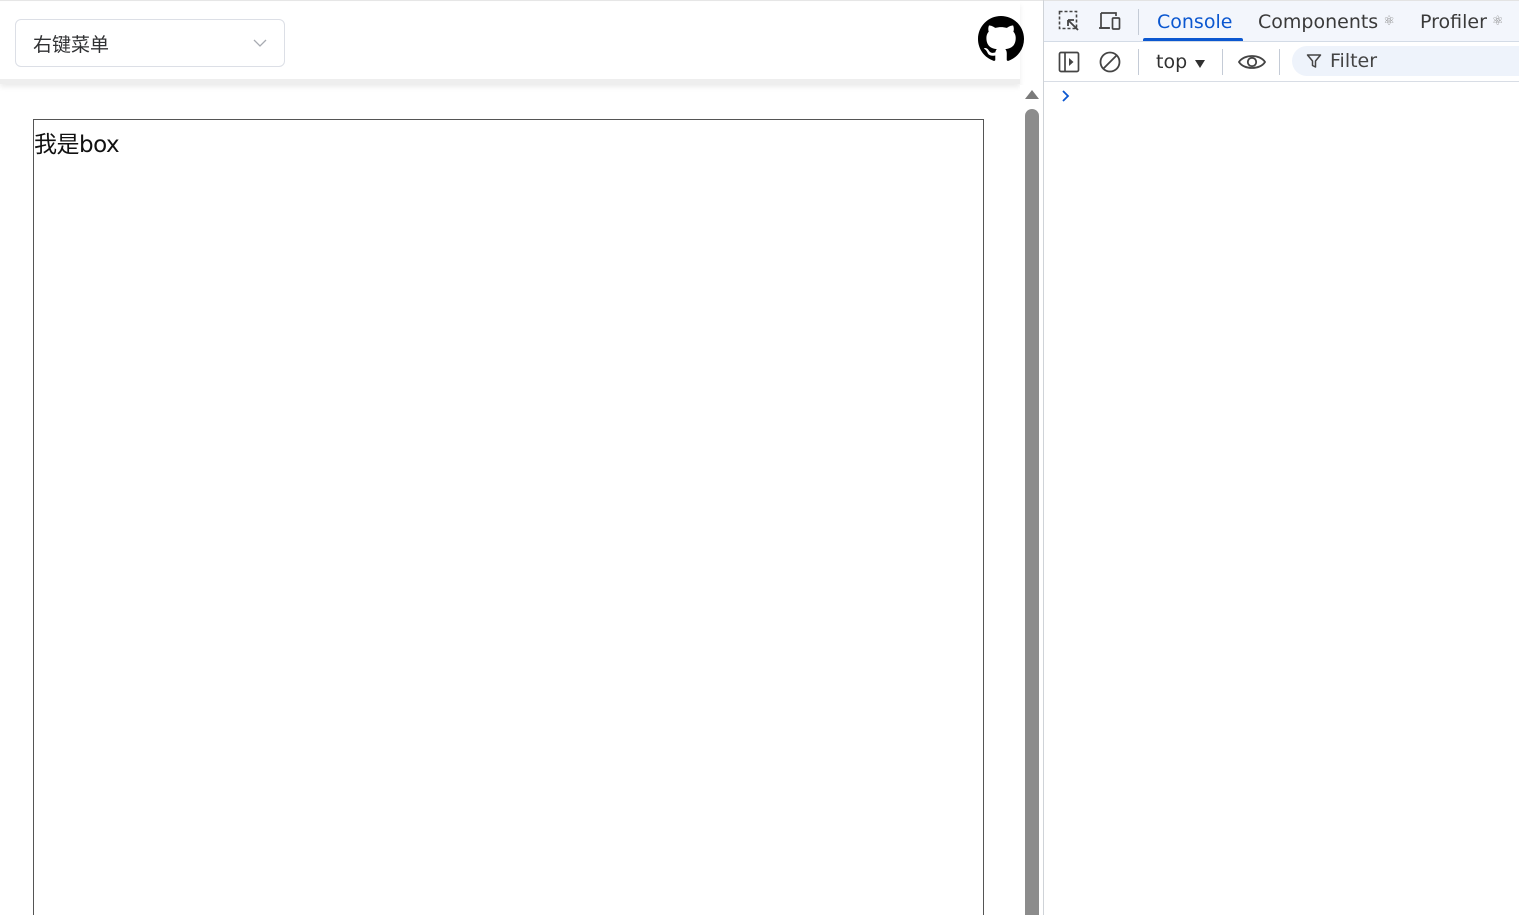  What do you see at coordinates (1453, 21) in the screenshot?
I see `tab-profiler-label: Profiler` at bounding box center [1453, 21].